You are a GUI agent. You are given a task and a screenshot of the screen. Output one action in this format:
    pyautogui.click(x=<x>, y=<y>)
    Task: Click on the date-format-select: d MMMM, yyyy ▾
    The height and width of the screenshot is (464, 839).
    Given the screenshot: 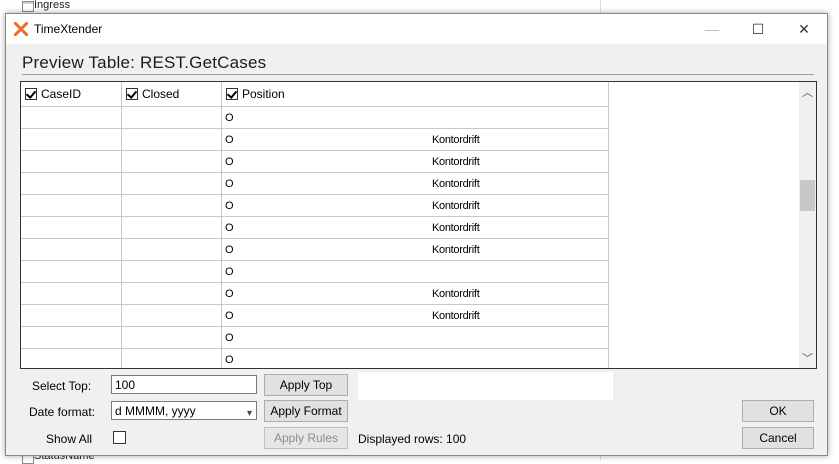 What is the action you would take?
    pyautogui.click(x=184, y=410)
    